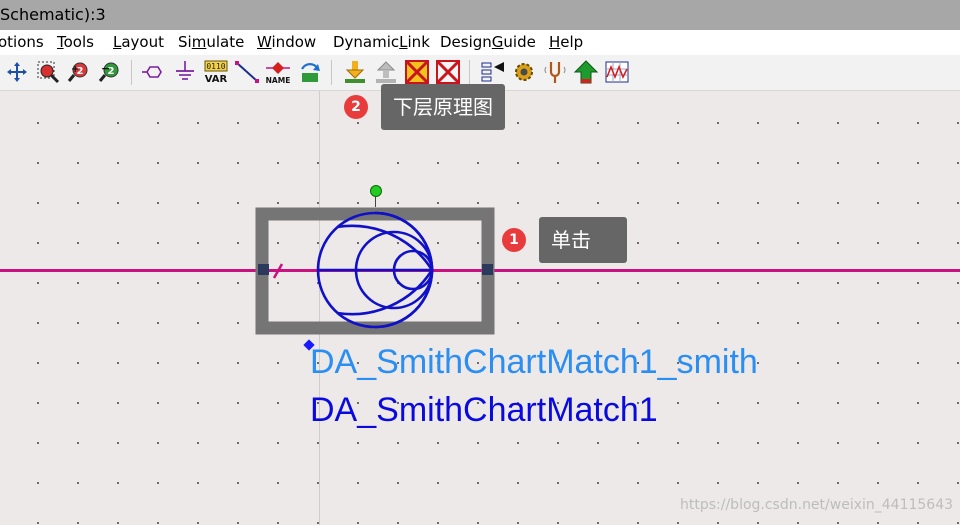 The height and width of the screenshot is (525, 960). I want to click on zoom-in-button: 2 +, so click(79, 72).